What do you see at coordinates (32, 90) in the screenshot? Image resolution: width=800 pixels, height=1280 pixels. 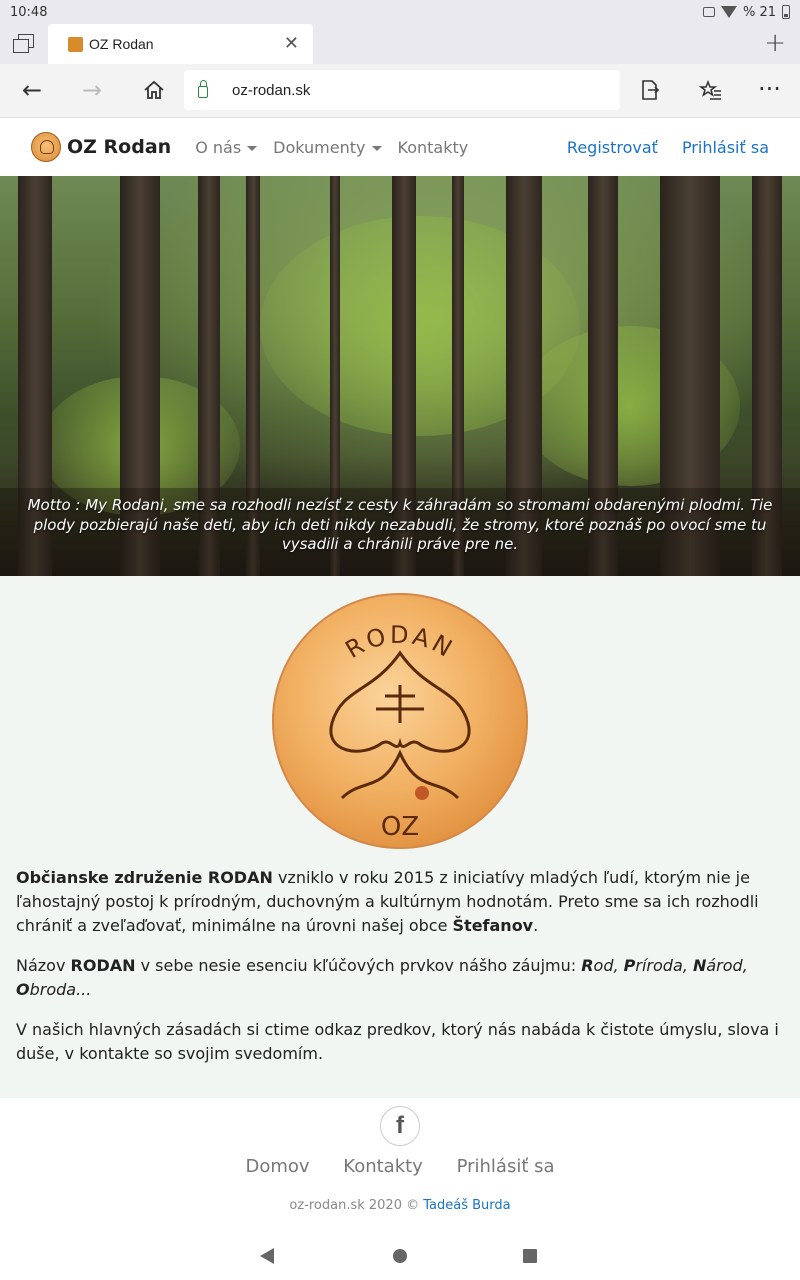 I see `back-icon: ←` at bounding box center [32, 90].